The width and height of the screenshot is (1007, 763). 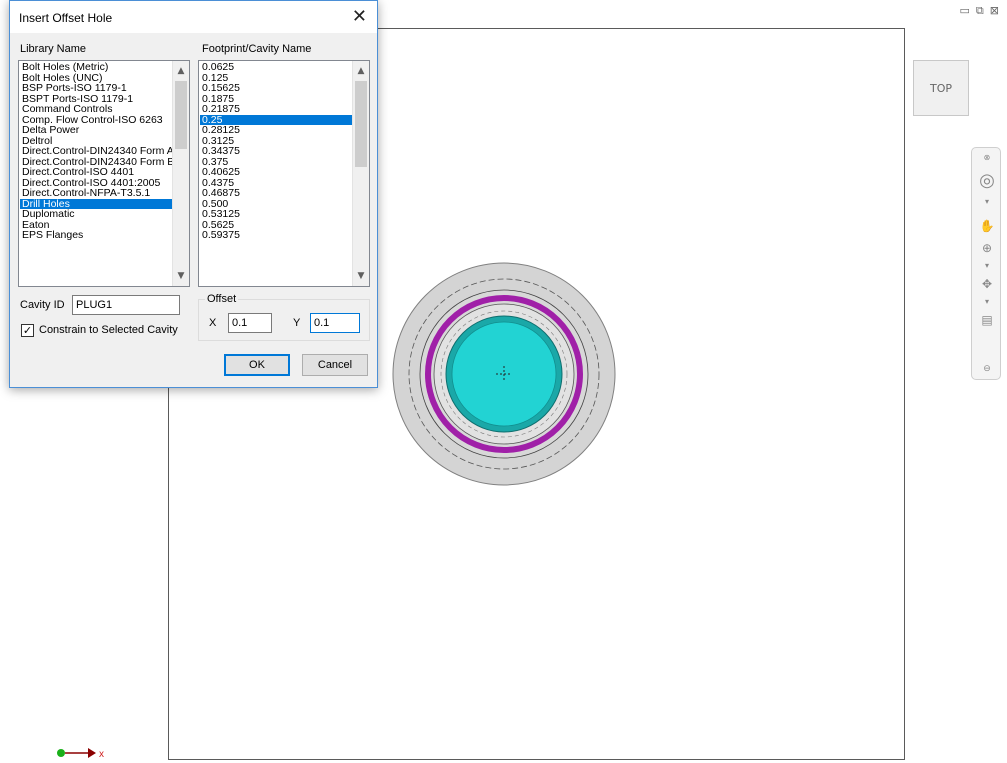 What do you see at coordinates (987, 248) in the screenshot?
I see `zoom-icon: ⊕` at bounding box center [987, 248].